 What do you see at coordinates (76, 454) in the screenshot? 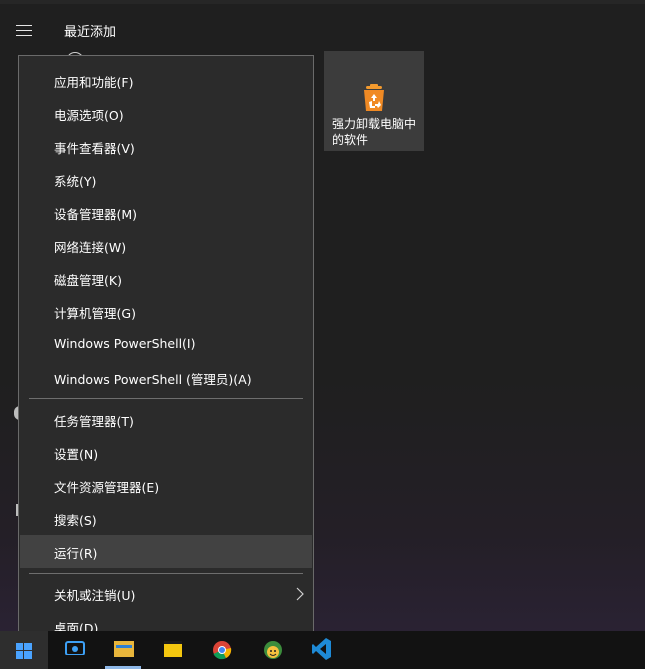
I see `menu-item-label: 设置(N)` at bounding box center [76, 454].